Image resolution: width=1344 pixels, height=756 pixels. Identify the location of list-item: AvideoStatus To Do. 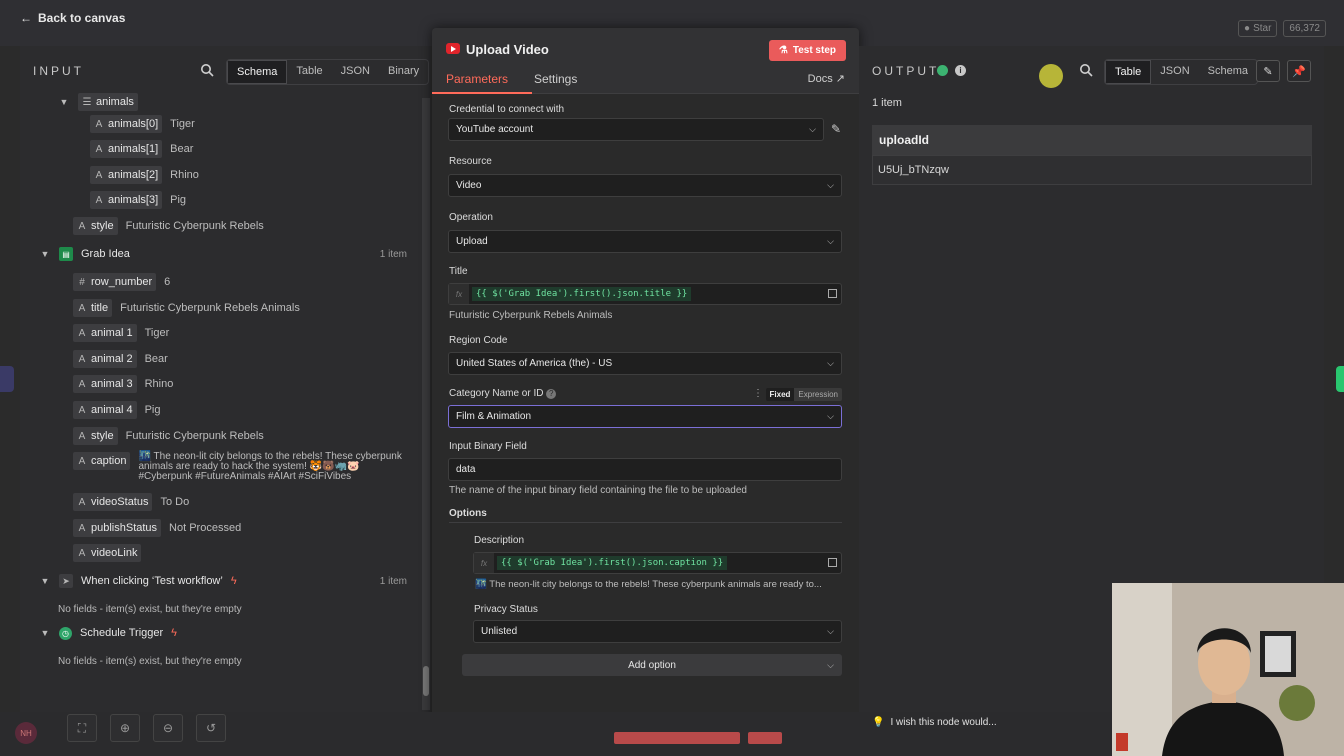
(131, 502).